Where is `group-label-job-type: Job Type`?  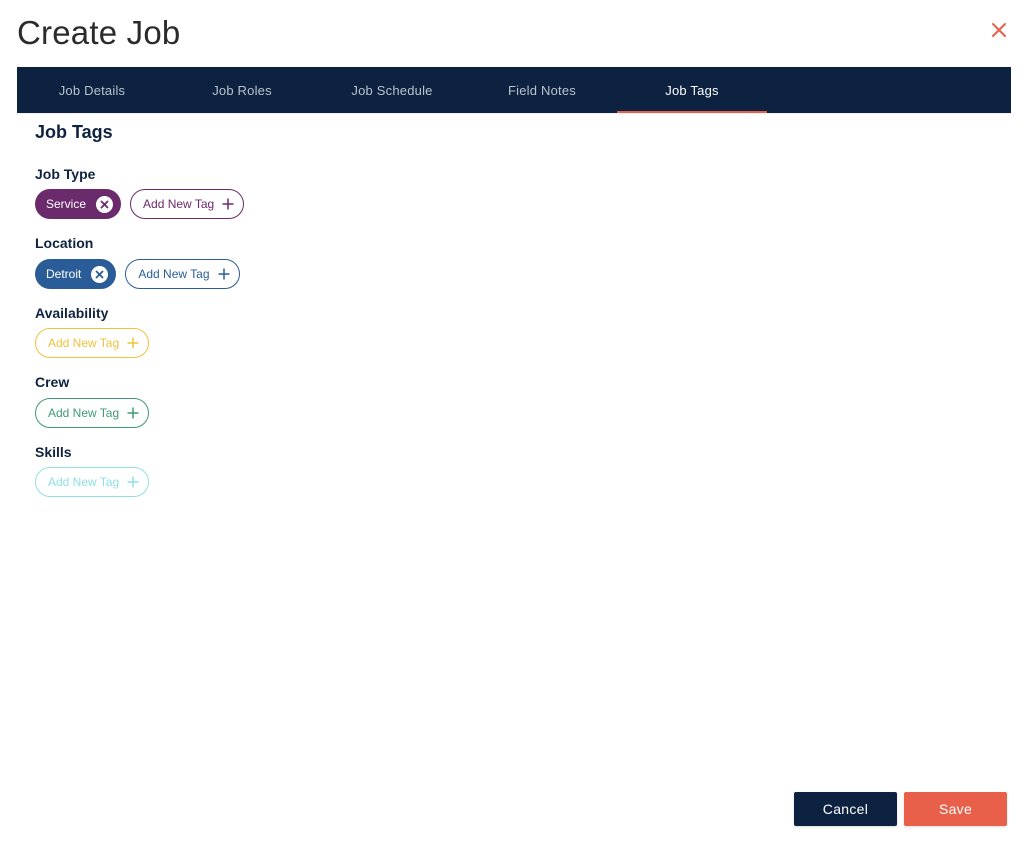
group-label-job-type: Job Type is located at coordinates (65, 174).